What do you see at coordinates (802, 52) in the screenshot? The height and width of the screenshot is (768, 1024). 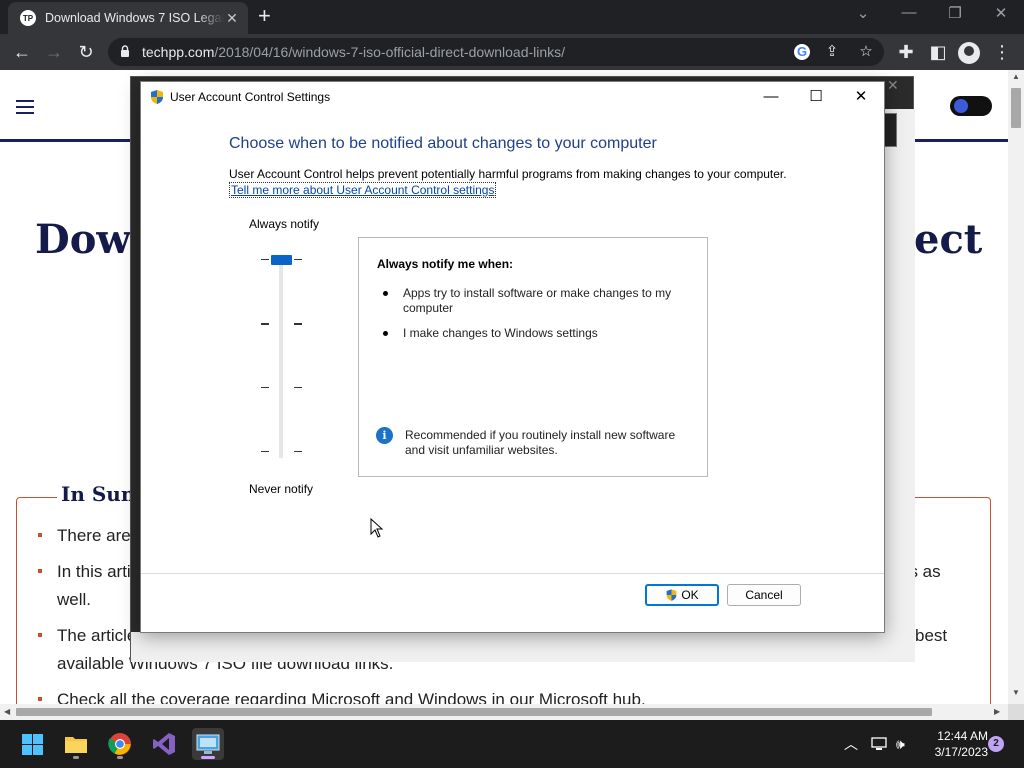 I see `google-lens-icon: G` at bounding box center [802, 52].